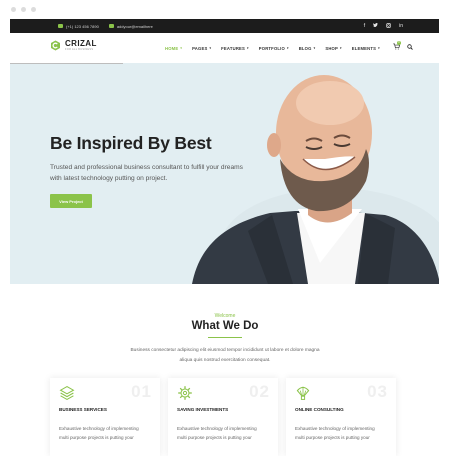 The width and height of the screenshot is (450, 456). What do you see at coordinates (376, 26) in the screenshot?
I see `twitter-icon` at bounding box center [376, 26].